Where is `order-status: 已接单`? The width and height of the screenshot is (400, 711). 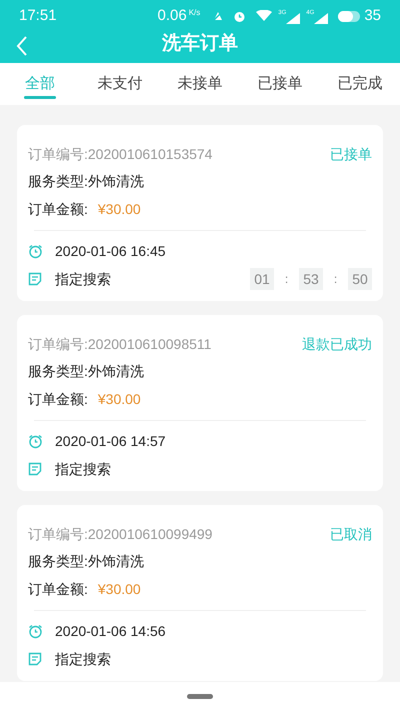
order-status: 已接单 is located at coordinates (351, 154).